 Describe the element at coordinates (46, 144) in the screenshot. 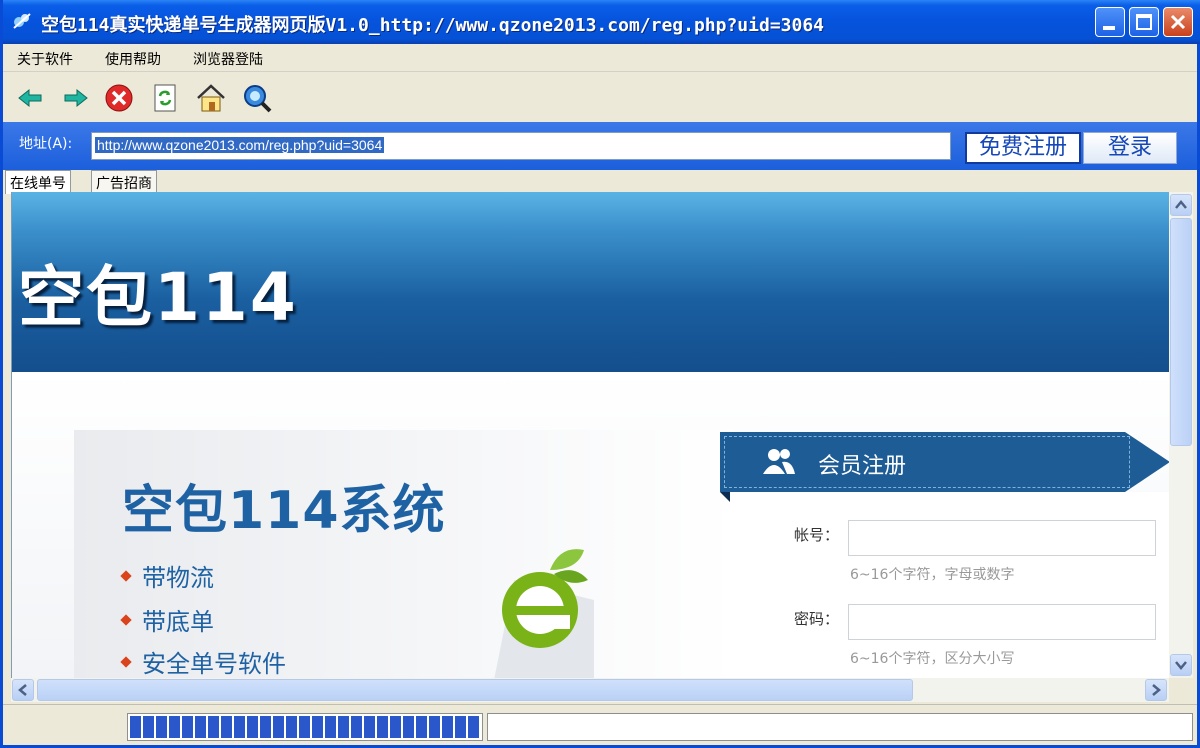

I see `address-label: 地址(A):` at that location.